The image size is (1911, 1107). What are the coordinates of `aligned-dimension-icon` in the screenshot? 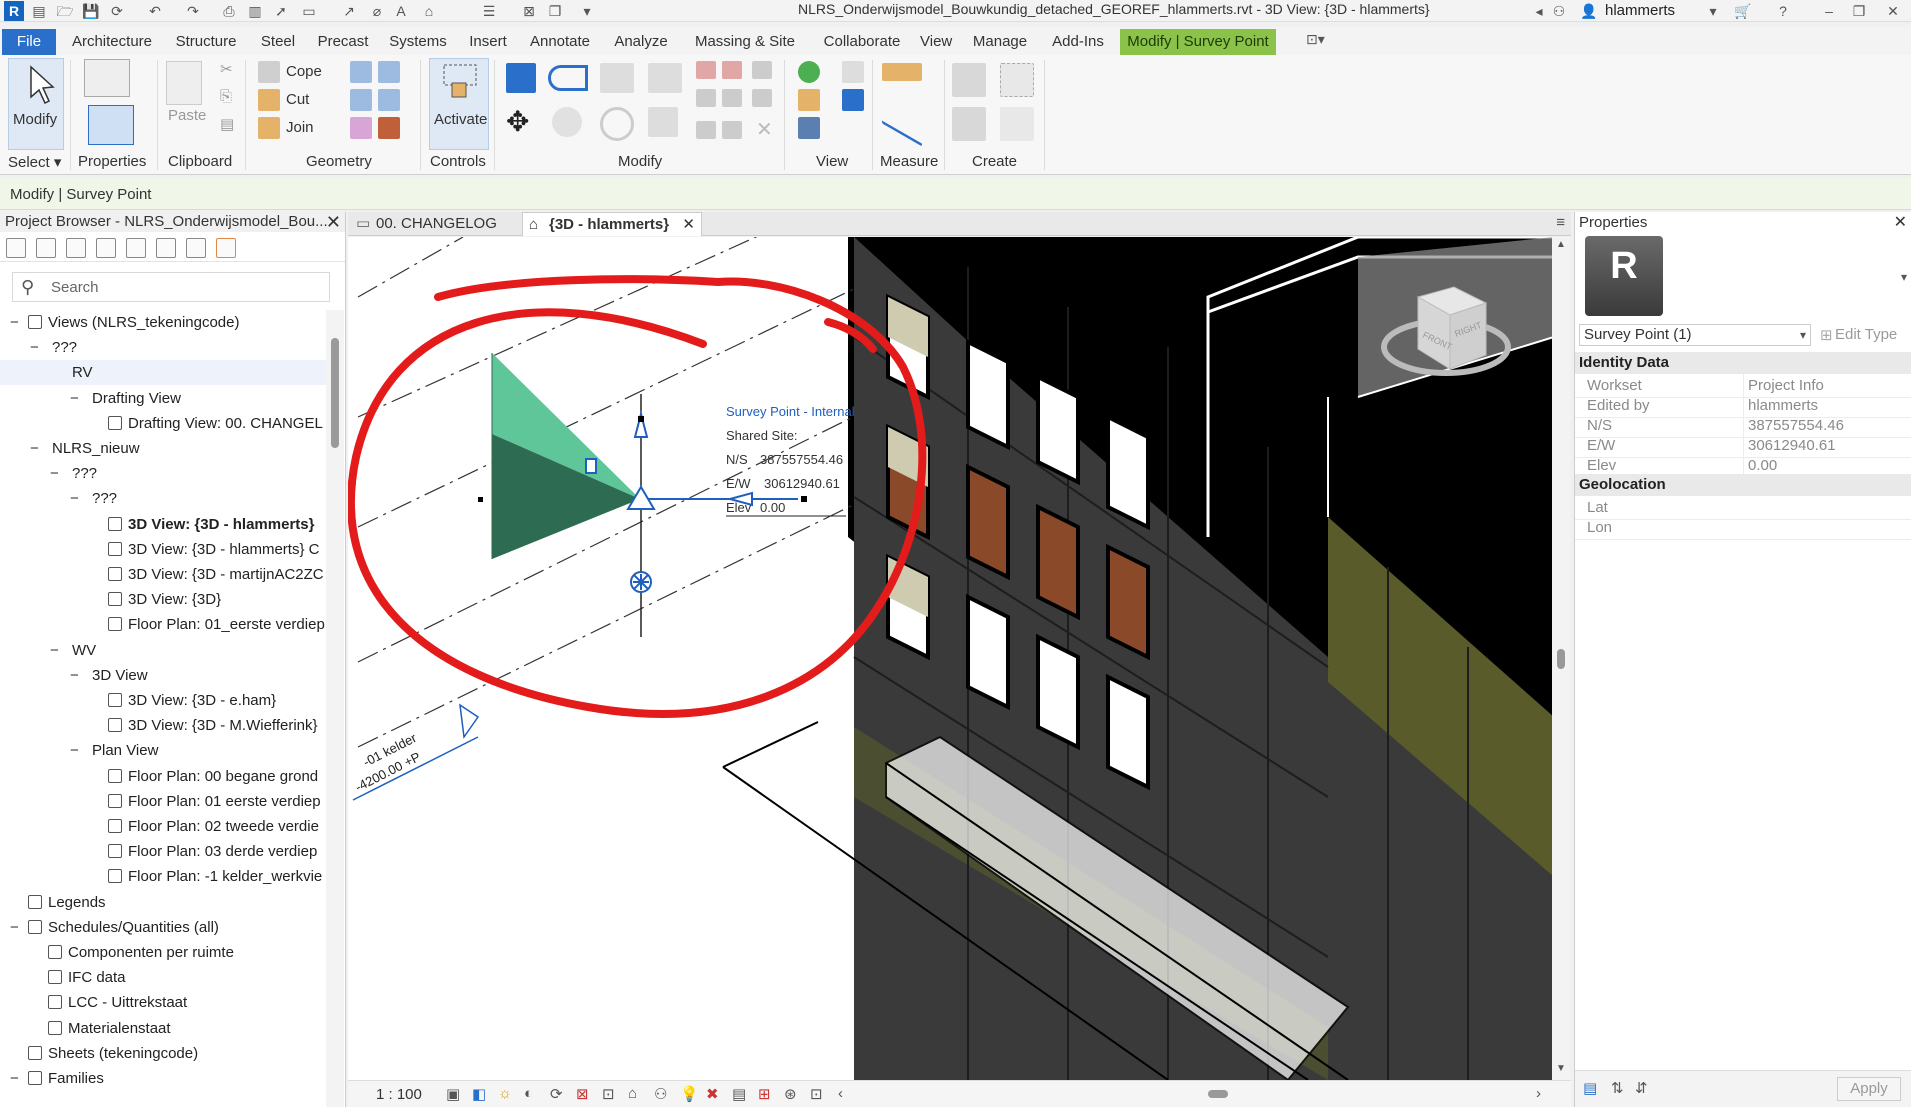 It's located at (902, 120).